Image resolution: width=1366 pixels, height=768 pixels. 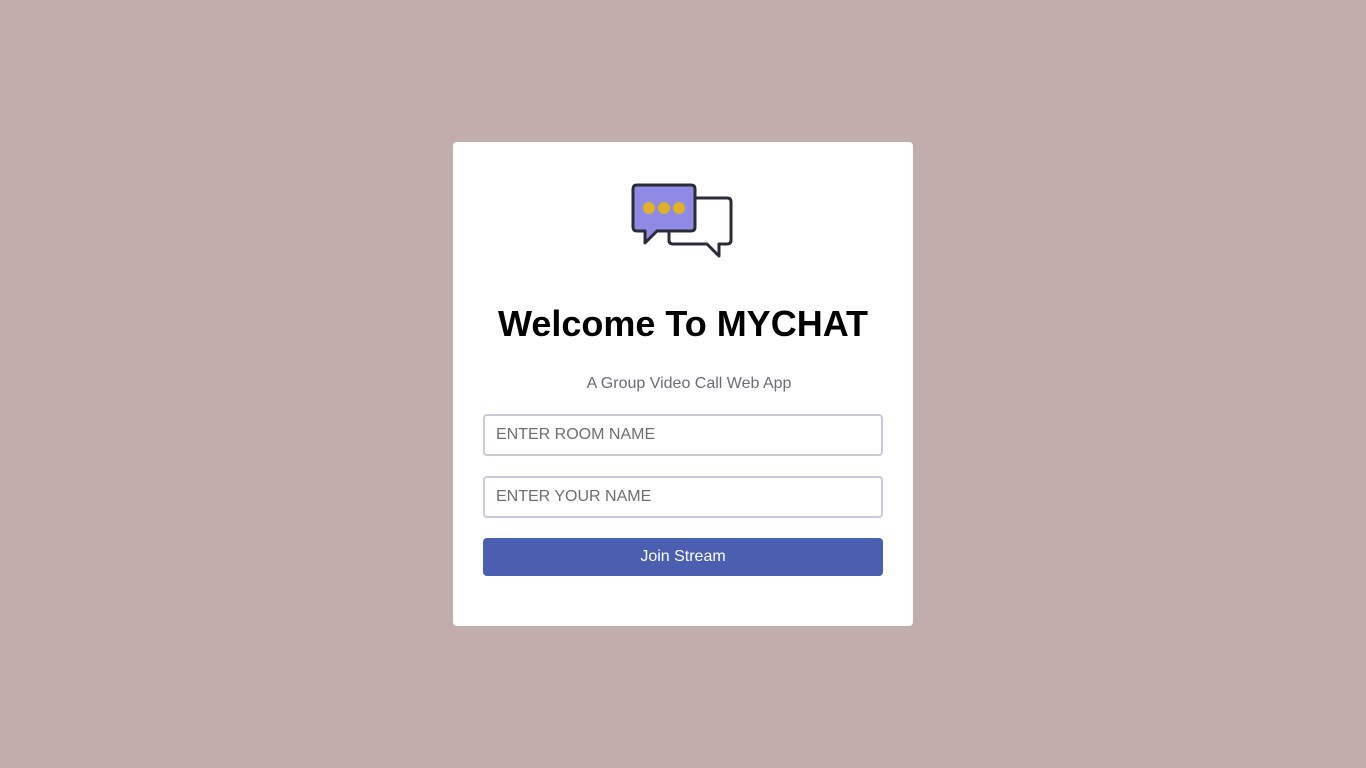 What do you see at coordinates (683, 497) in the screenshot?
I see `user-name-input` at bounding box center [683, 497].